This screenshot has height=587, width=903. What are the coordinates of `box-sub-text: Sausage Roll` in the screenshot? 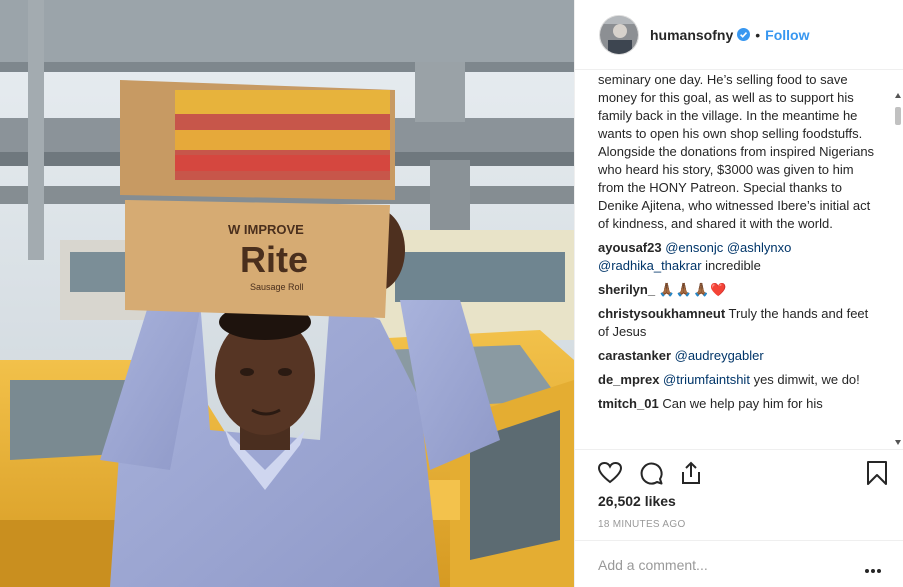 It's located at (277, 287).